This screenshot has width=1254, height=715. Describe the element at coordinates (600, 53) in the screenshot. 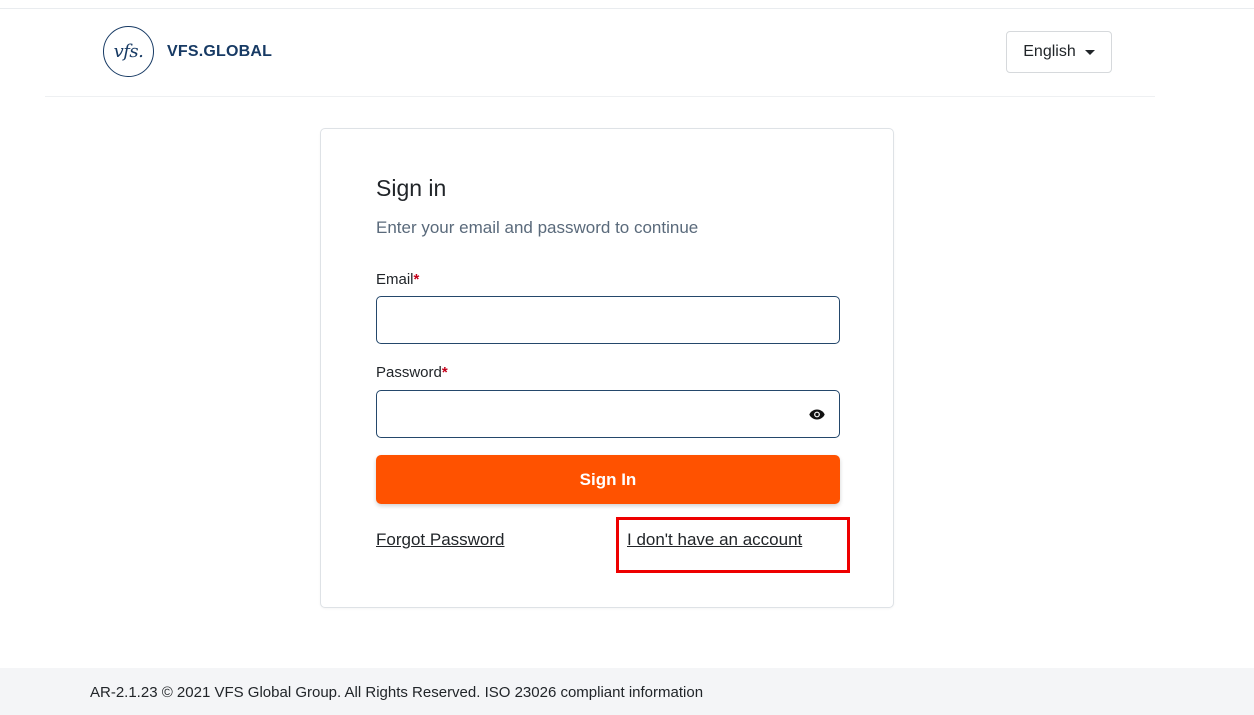

I see `site-header: vfs. VFS.GLOBAL English` at that location.